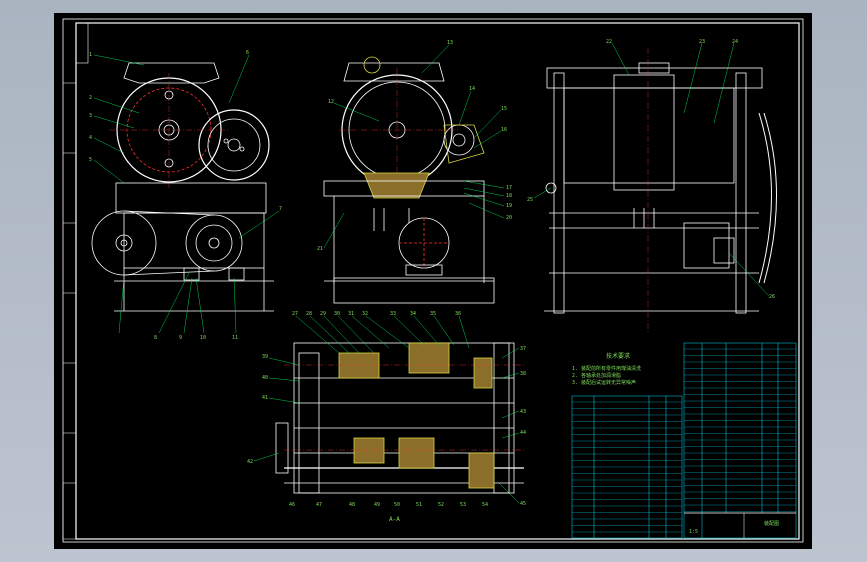  What do you see at coordinates (235, 338) in the screenshot?
I see `balloon-11: 11` at bounding box center [235, 338].